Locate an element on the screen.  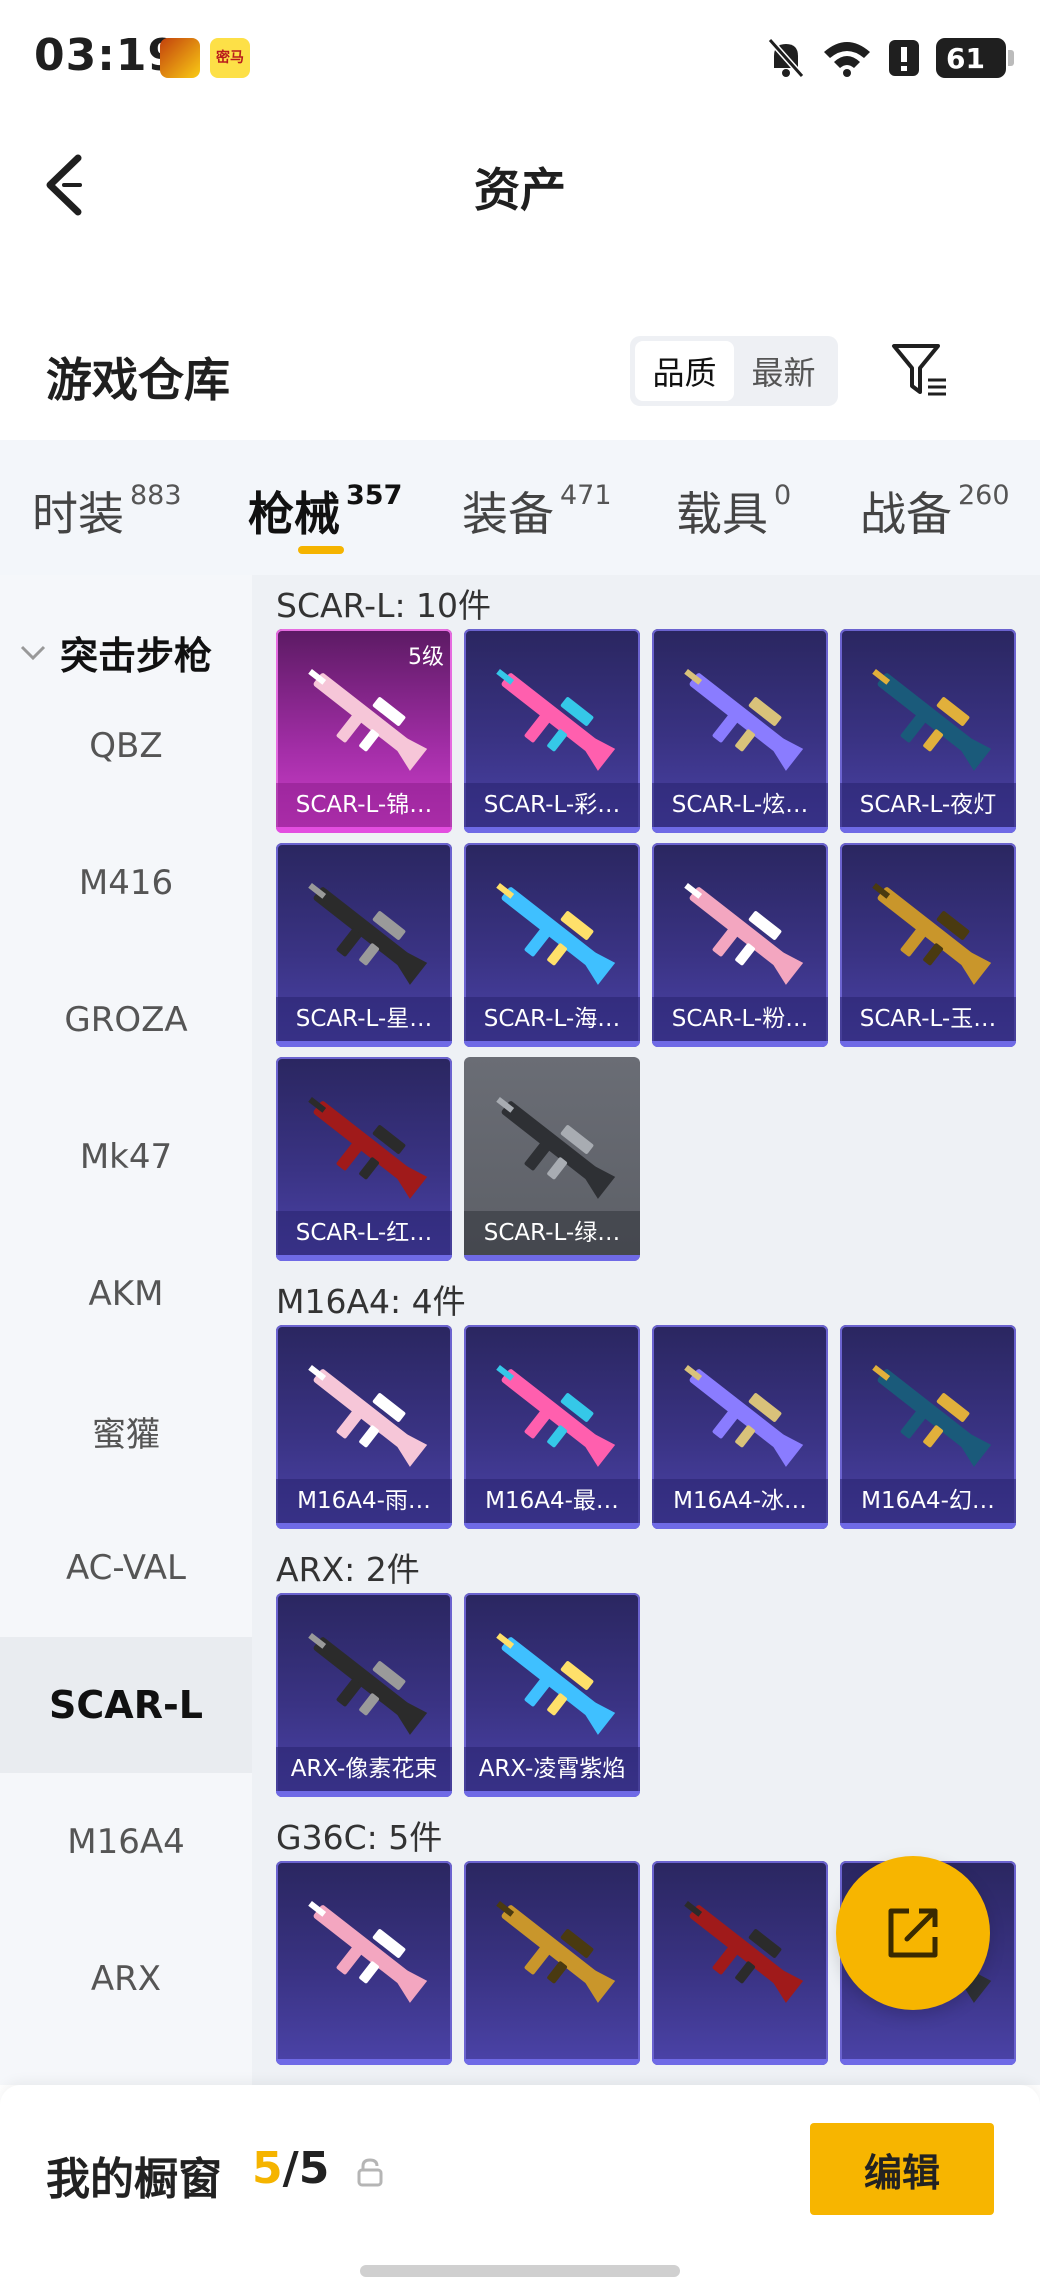
showcase-current: 5 is located at coordinates (267, 2168).